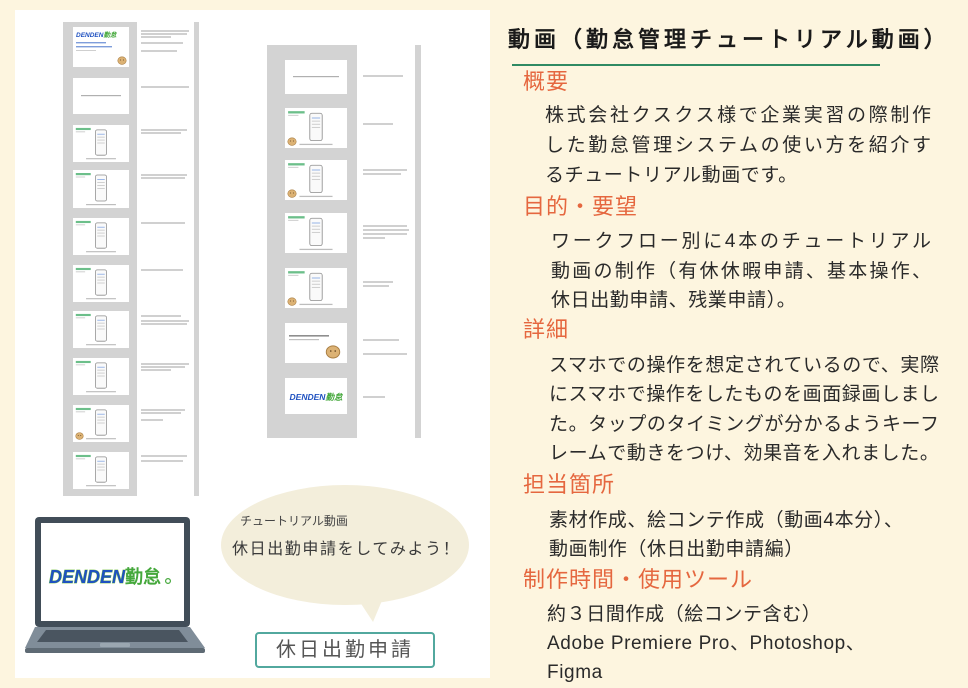  I want to click on bubble-caption: チュートリアル動画, so click(294, 521).